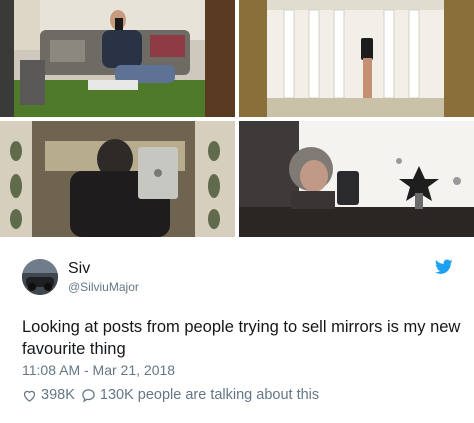 The height and width of the screenshot is (423, 474). I want to click on tweet-actions: 398K 130K people are talking about this, so click(173, 395).